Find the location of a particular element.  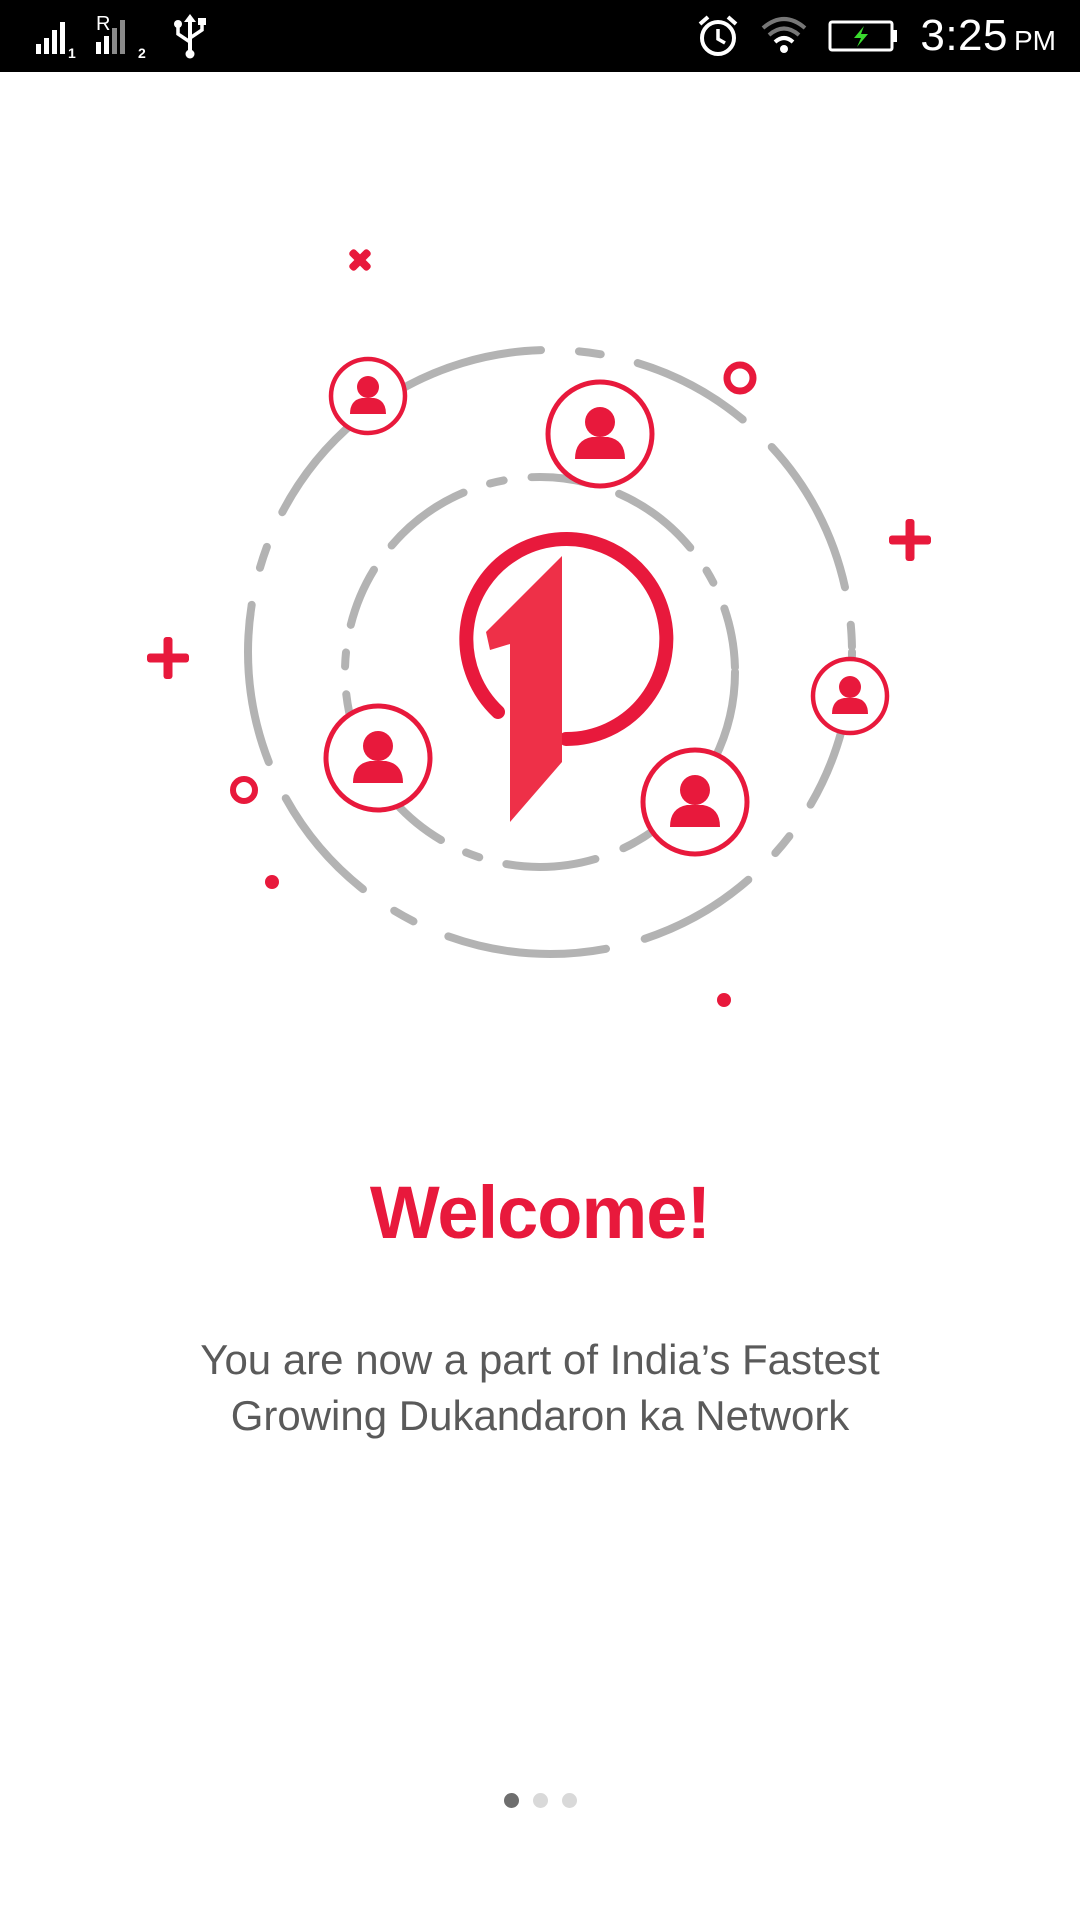

page-indicator is located at coordinates (540, 1801).